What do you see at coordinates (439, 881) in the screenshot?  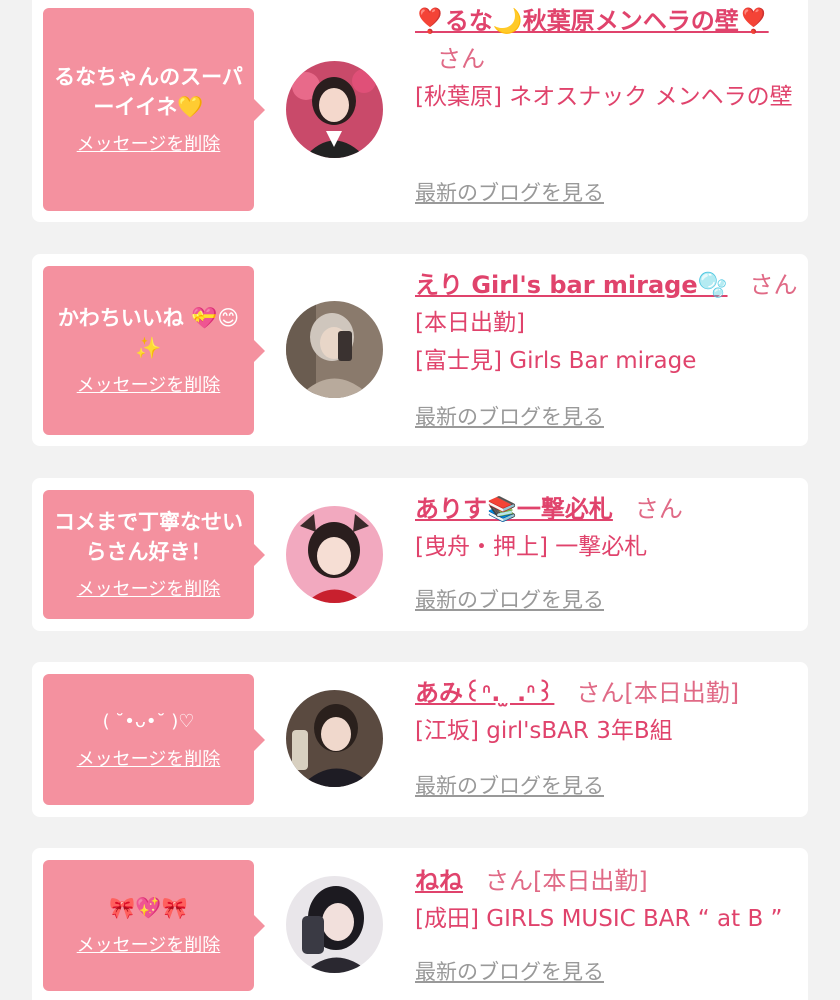 I see `member-name-link: ねね` at bounding box center [439, 881].